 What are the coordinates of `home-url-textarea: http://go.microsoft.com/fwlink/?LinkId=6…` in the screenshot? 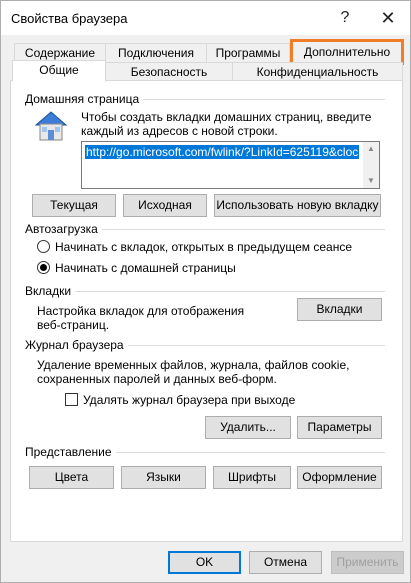 It's located at (230, 165).